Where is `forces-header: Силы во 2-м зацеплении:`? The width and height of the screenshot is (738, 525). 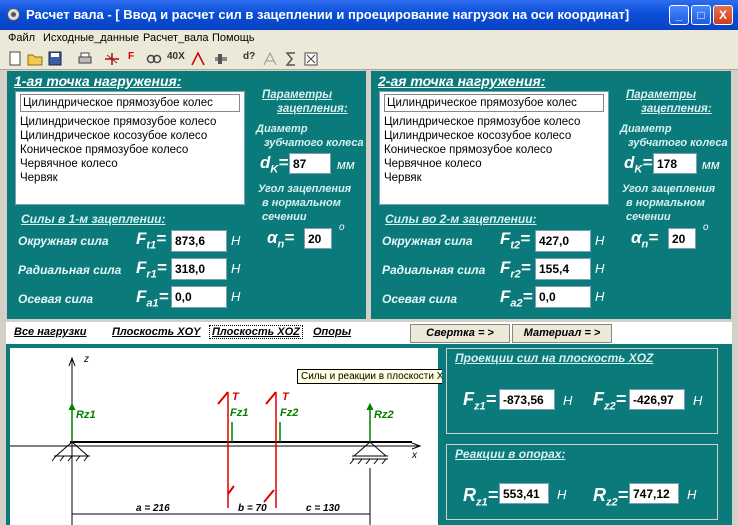
forces-header: Силы во 2-м зацеплении: is located at coordinates (461, 219).